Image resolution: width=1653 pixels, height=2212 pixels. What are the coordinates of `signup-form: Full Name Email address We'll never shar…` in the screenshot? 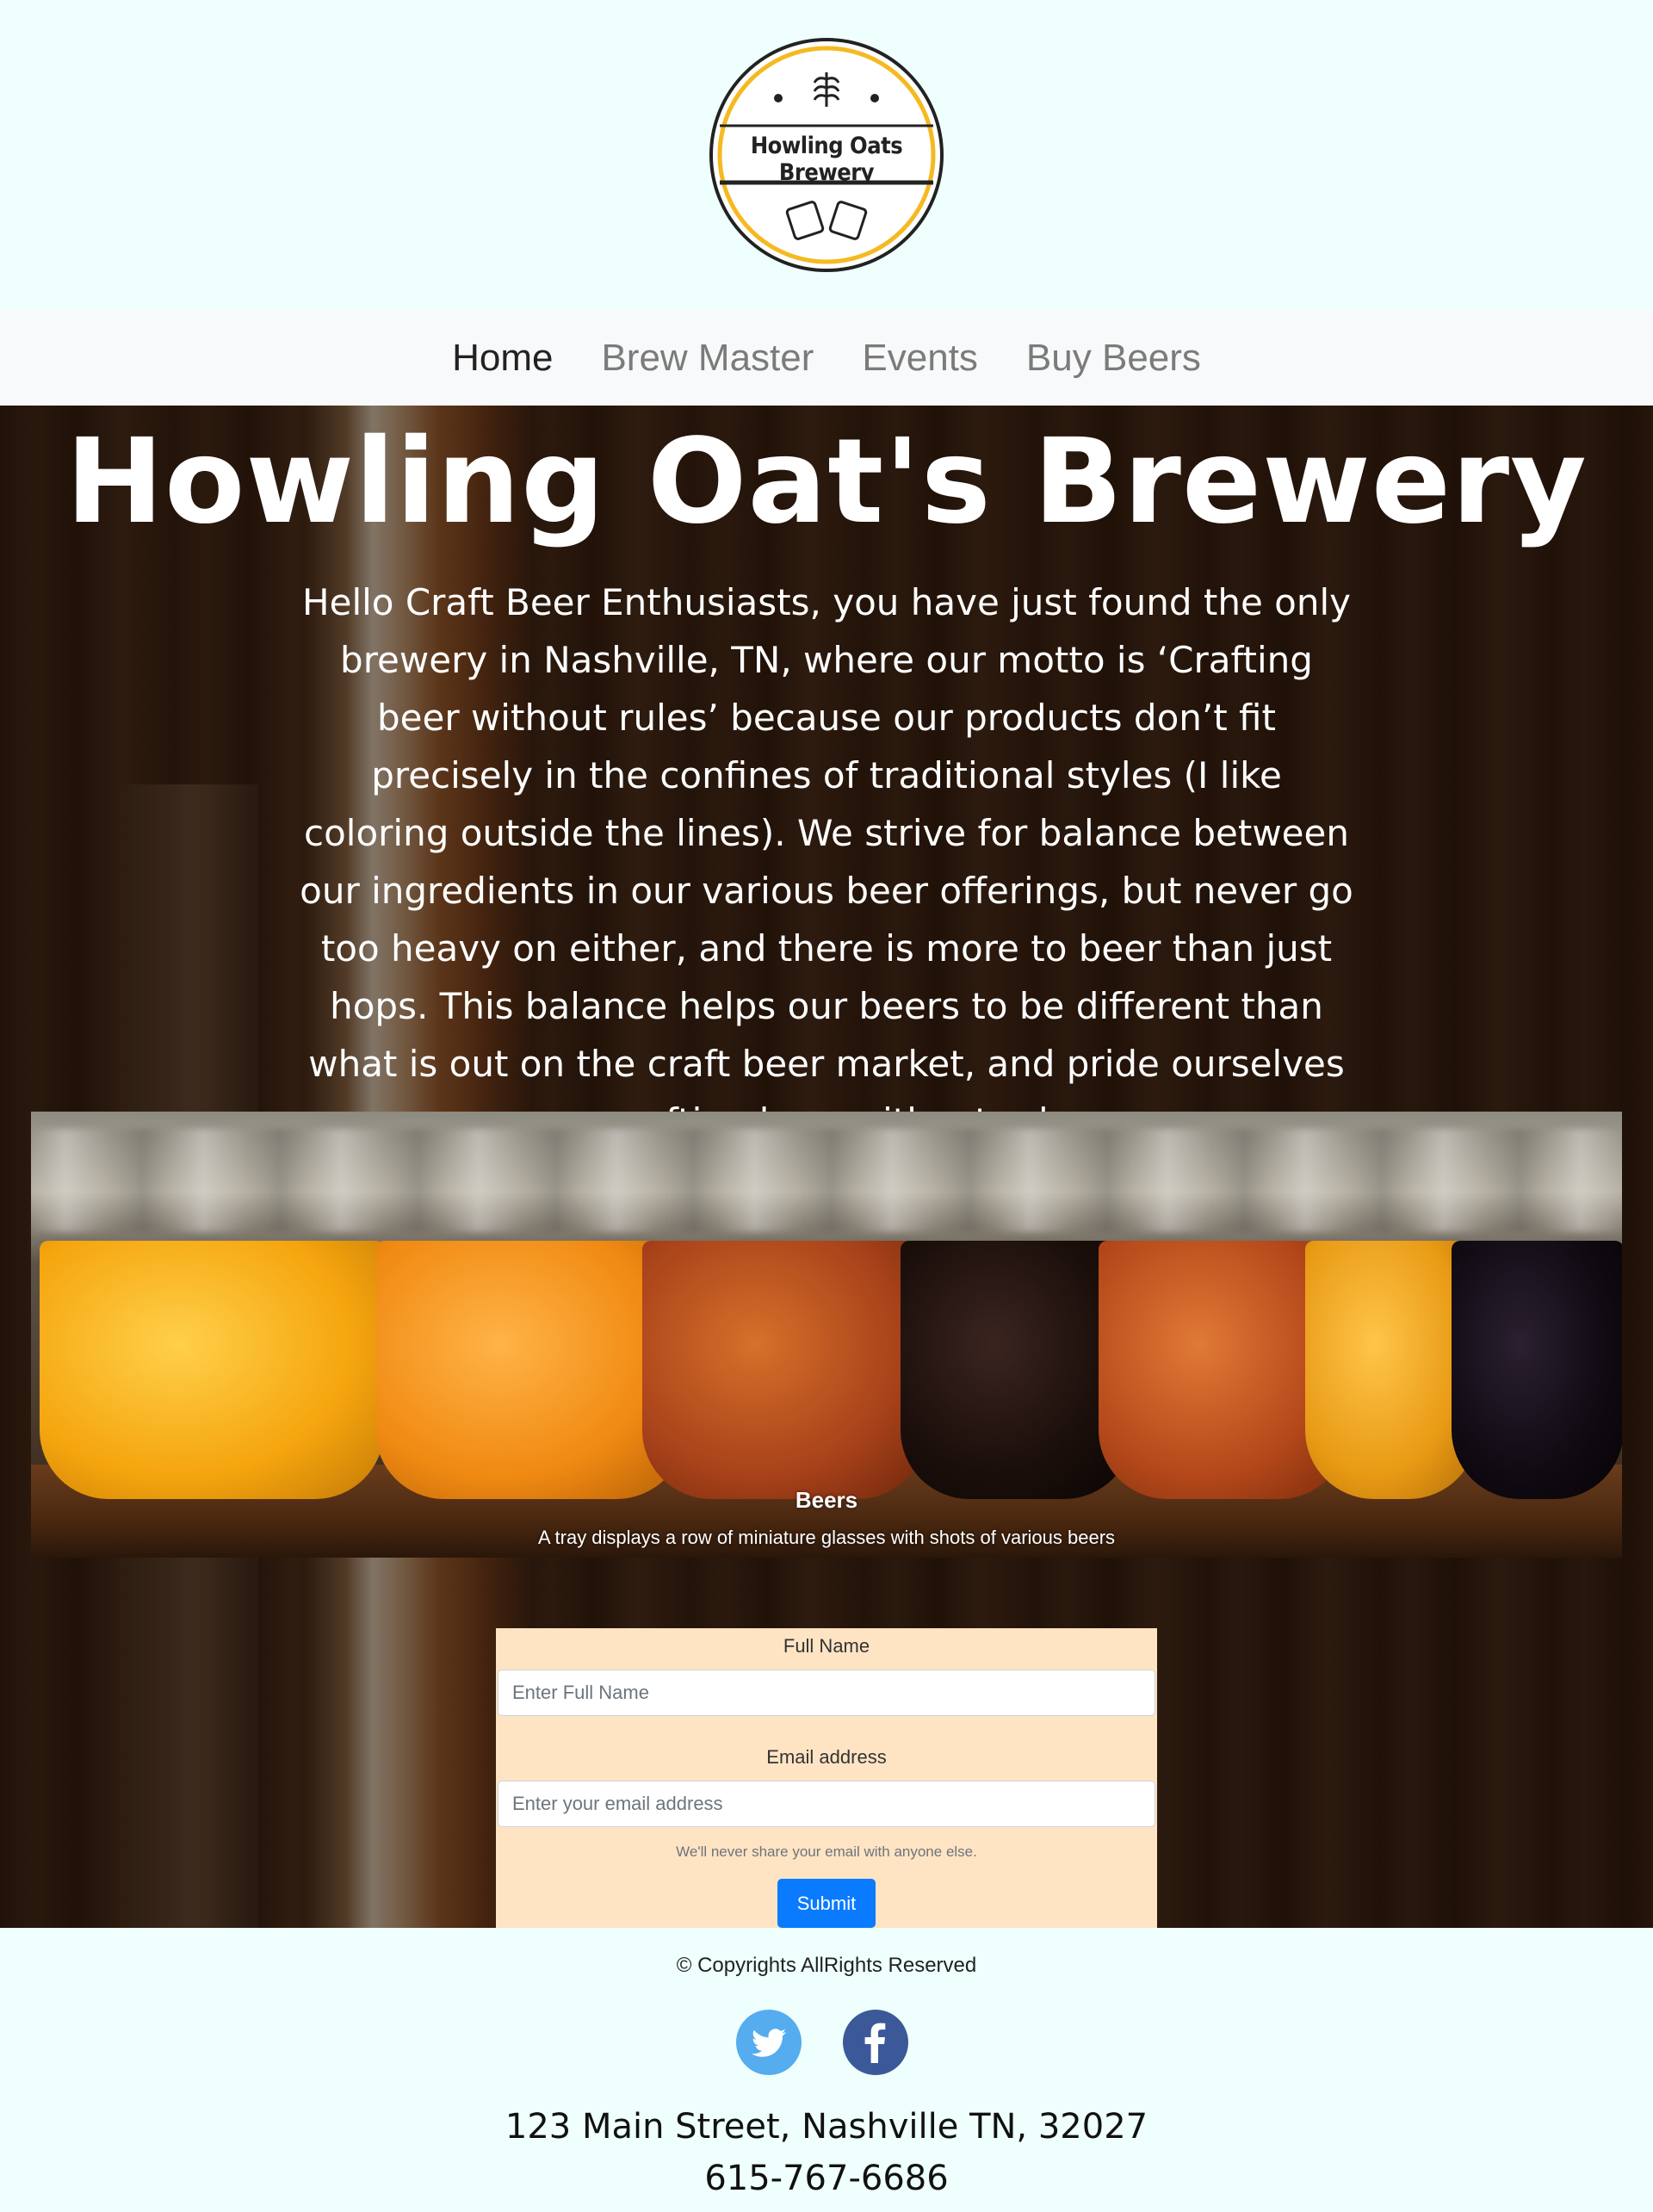 It's located at (826, 1778).